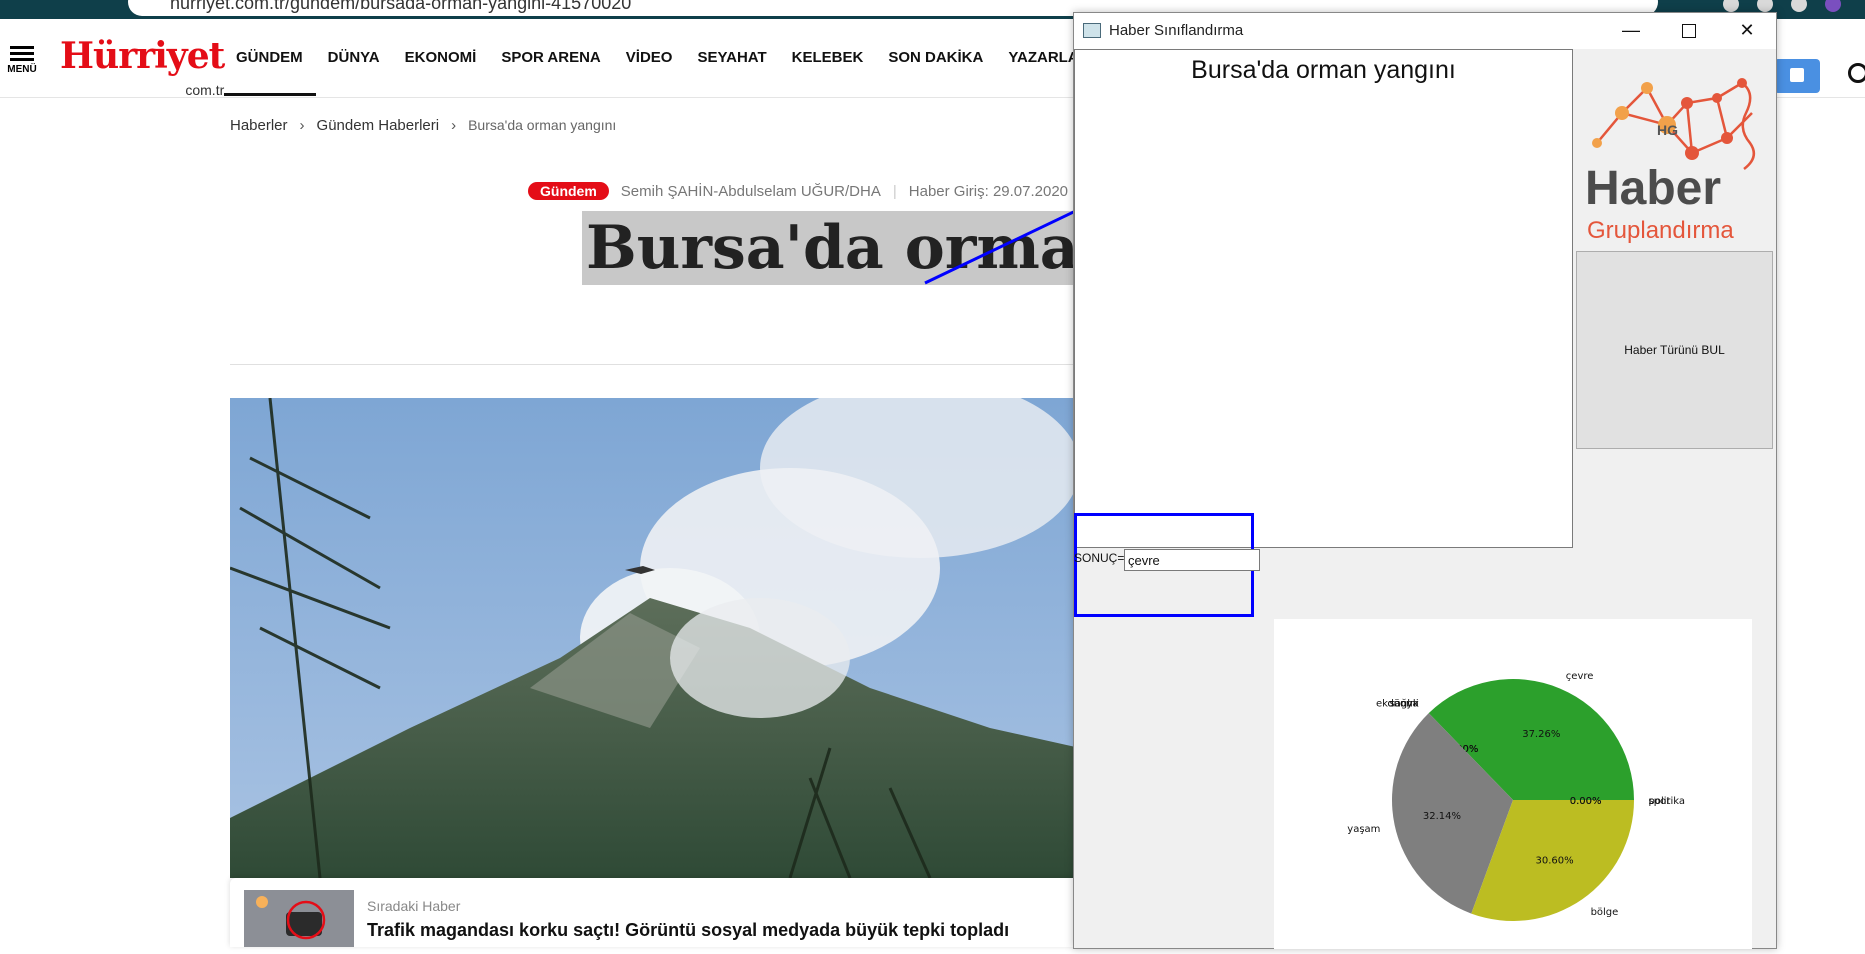  I want to click on breadcrumb-item: Gündem Haberleri, so click(378, 125).